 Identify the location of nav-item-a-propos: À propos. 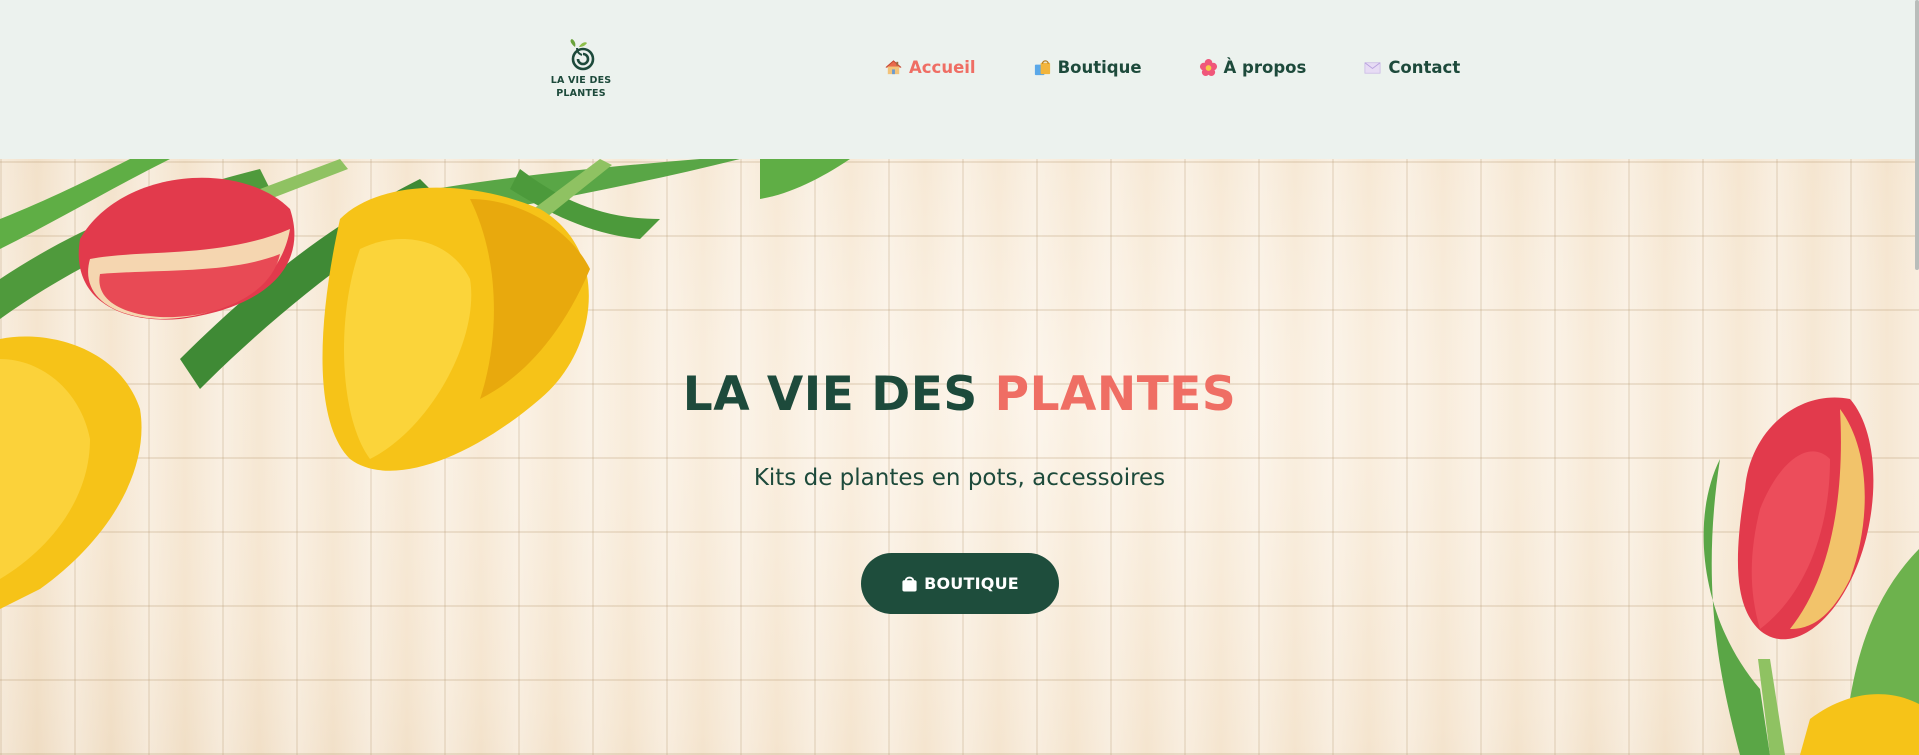
(1253, 67).